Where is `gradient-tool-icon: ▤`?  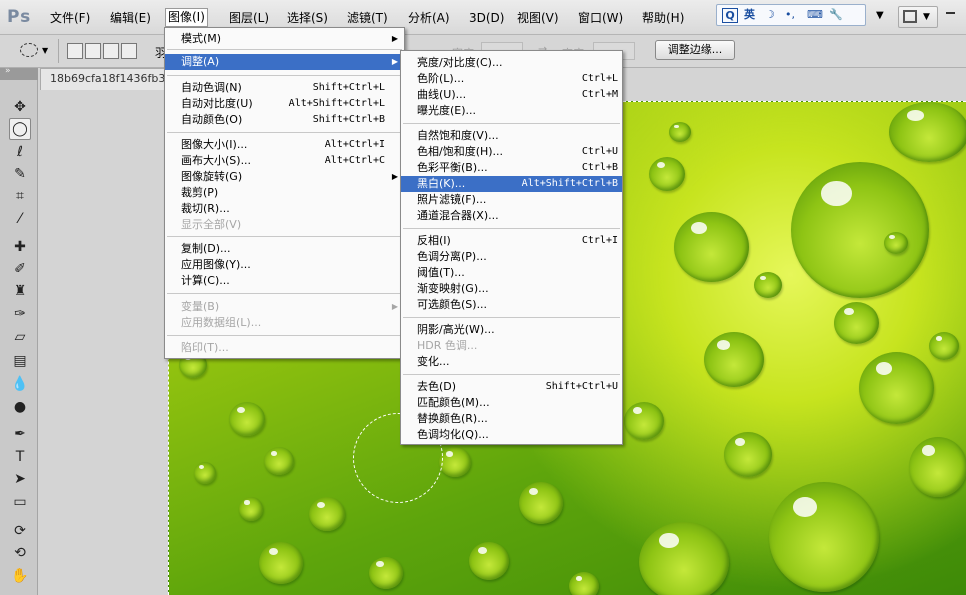
gradient-tool-icon: ▤ is located at coordinates (20, 361).